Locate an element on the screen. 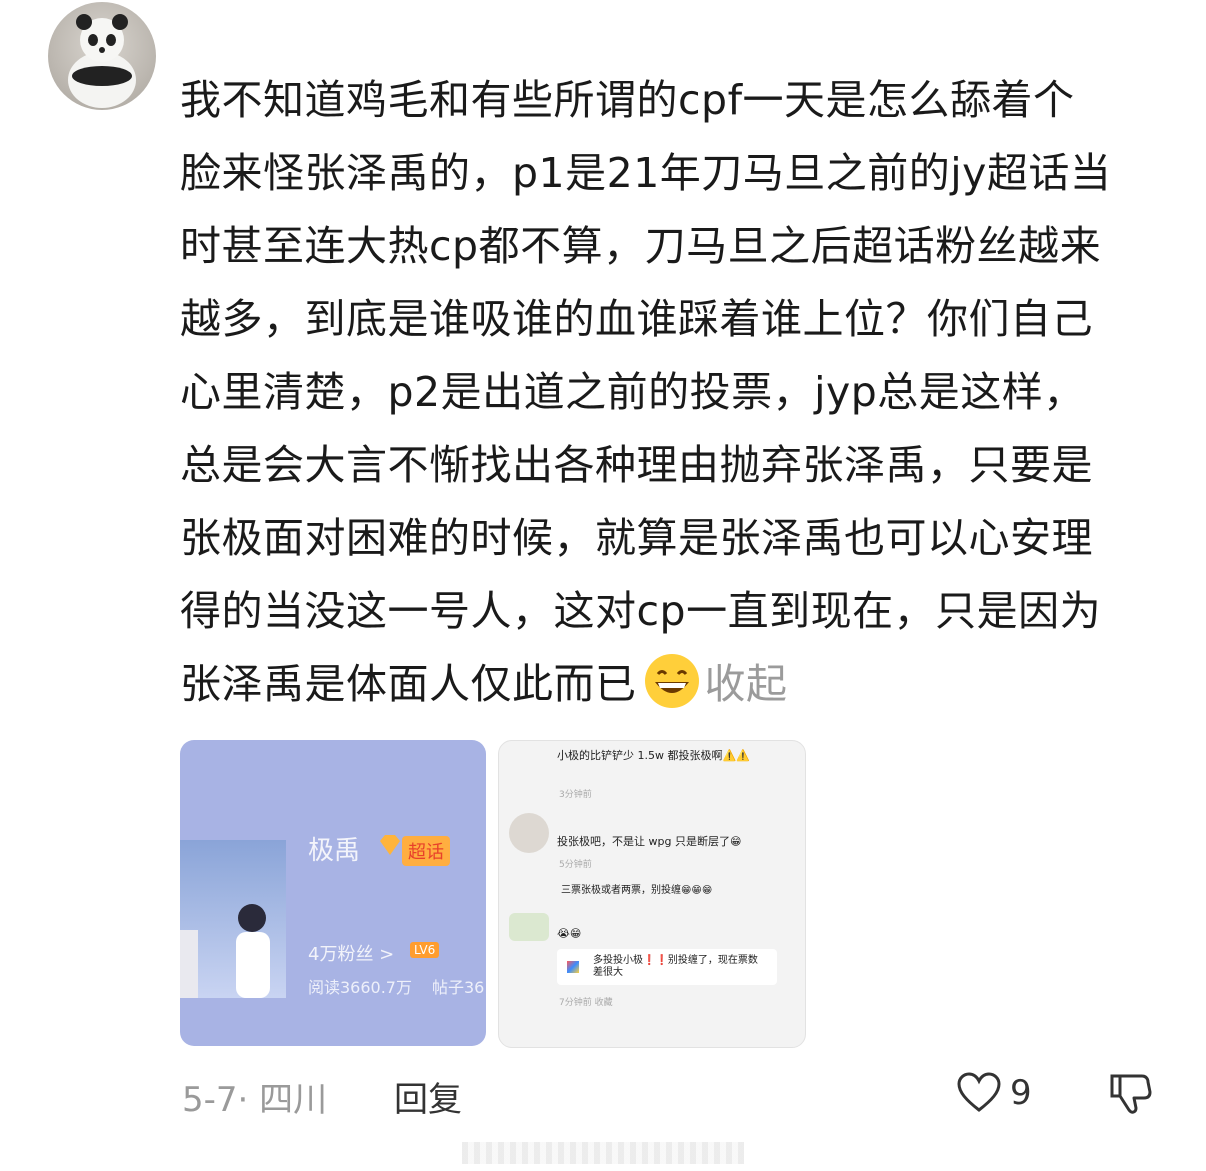 This screenshot has height=1171, width=1206. comment-line: 脸来怪张泽禹的，p1是21年刀马旦之前的jy超话当 is located at coordinates (646, 173).